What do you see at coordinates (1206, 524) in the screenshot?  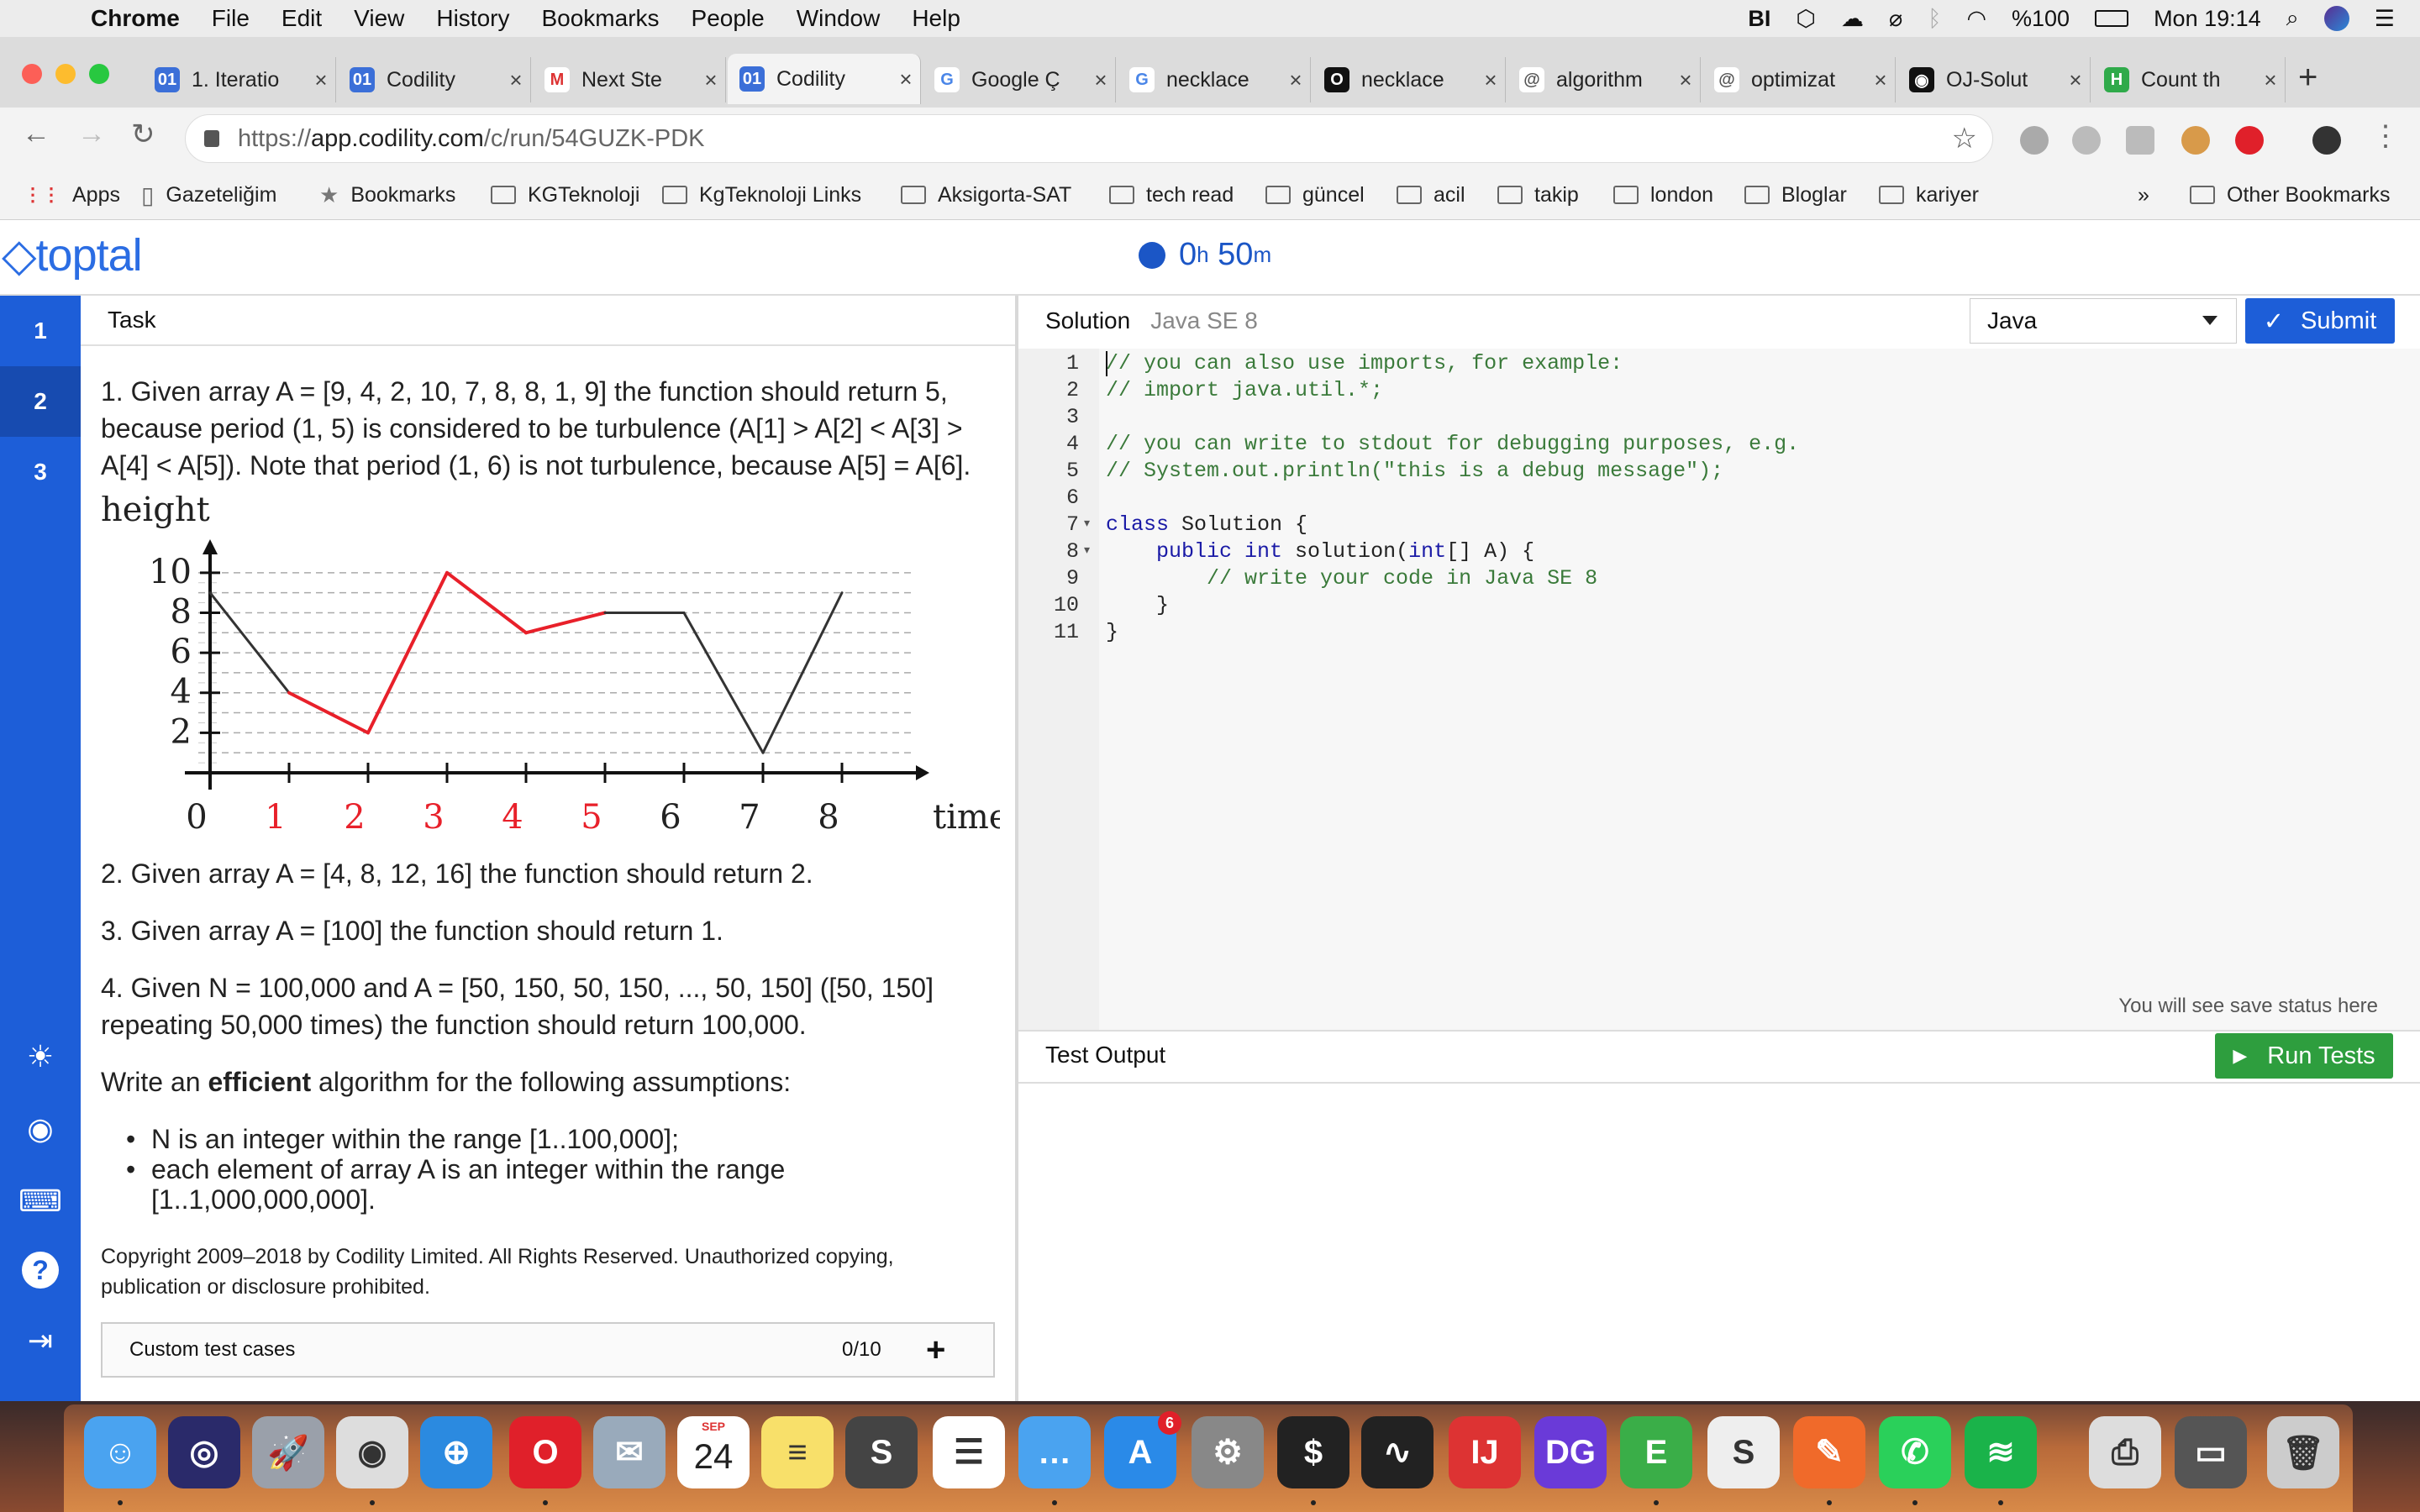 I see `code-line: class Solution {` at bounding box center [1206, 524].